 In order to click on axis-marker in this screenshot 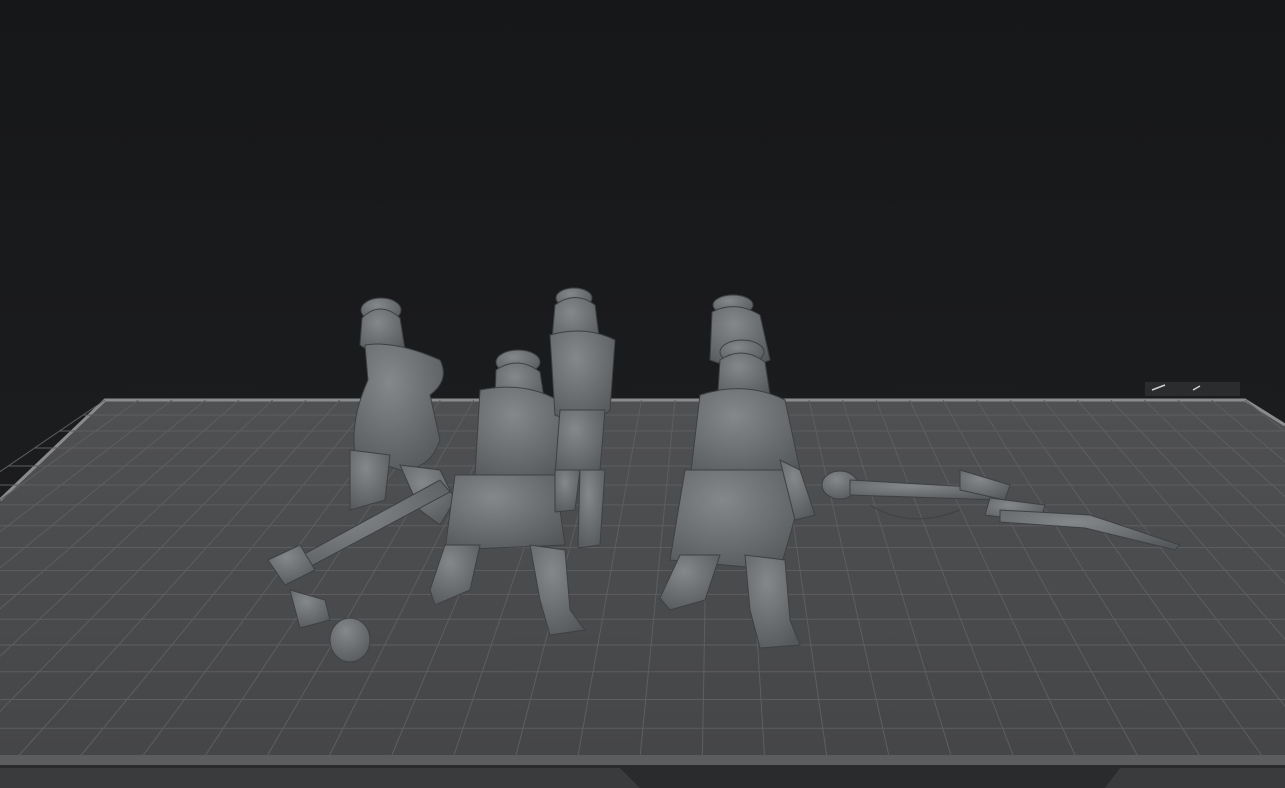, I will do `click(1192, 389)`.